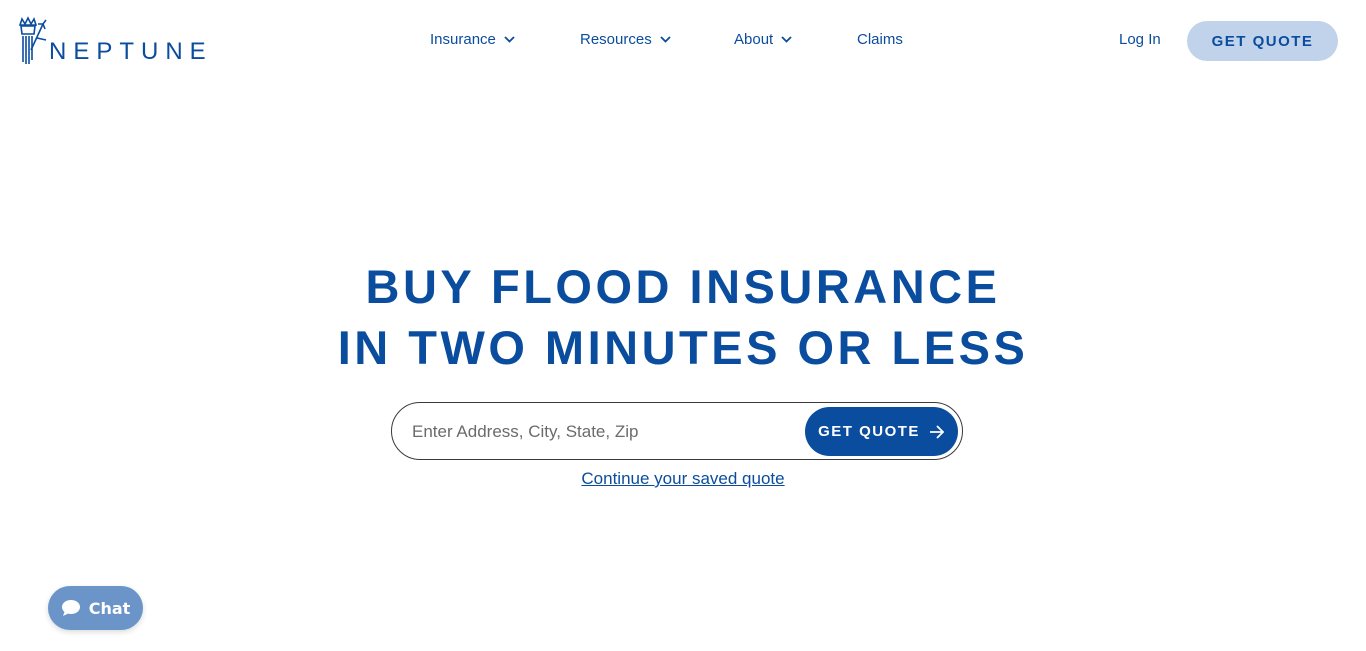  I want to click on address-search-box: GET QUOTE, so click(677, 431).